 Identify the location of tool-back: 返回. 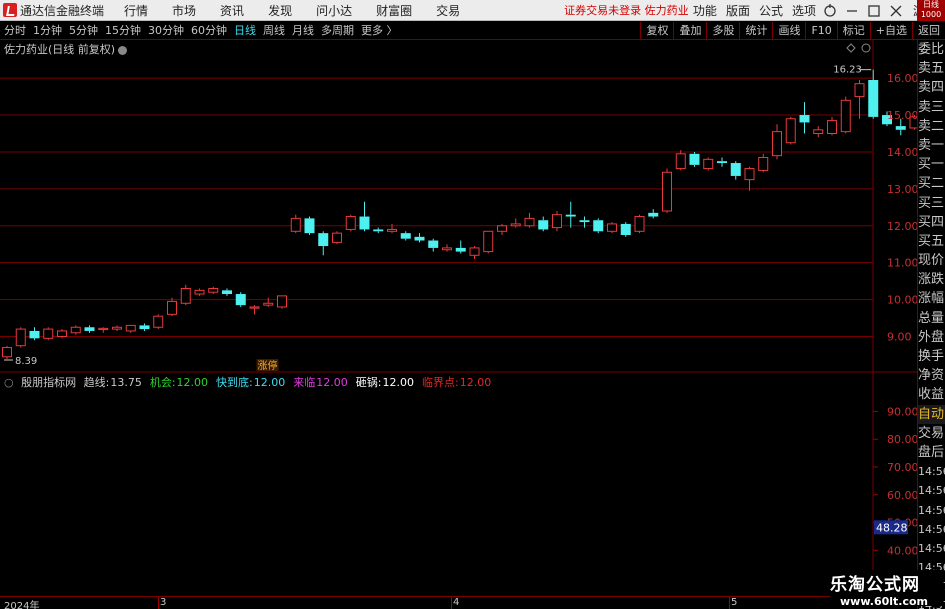
(928, 30).